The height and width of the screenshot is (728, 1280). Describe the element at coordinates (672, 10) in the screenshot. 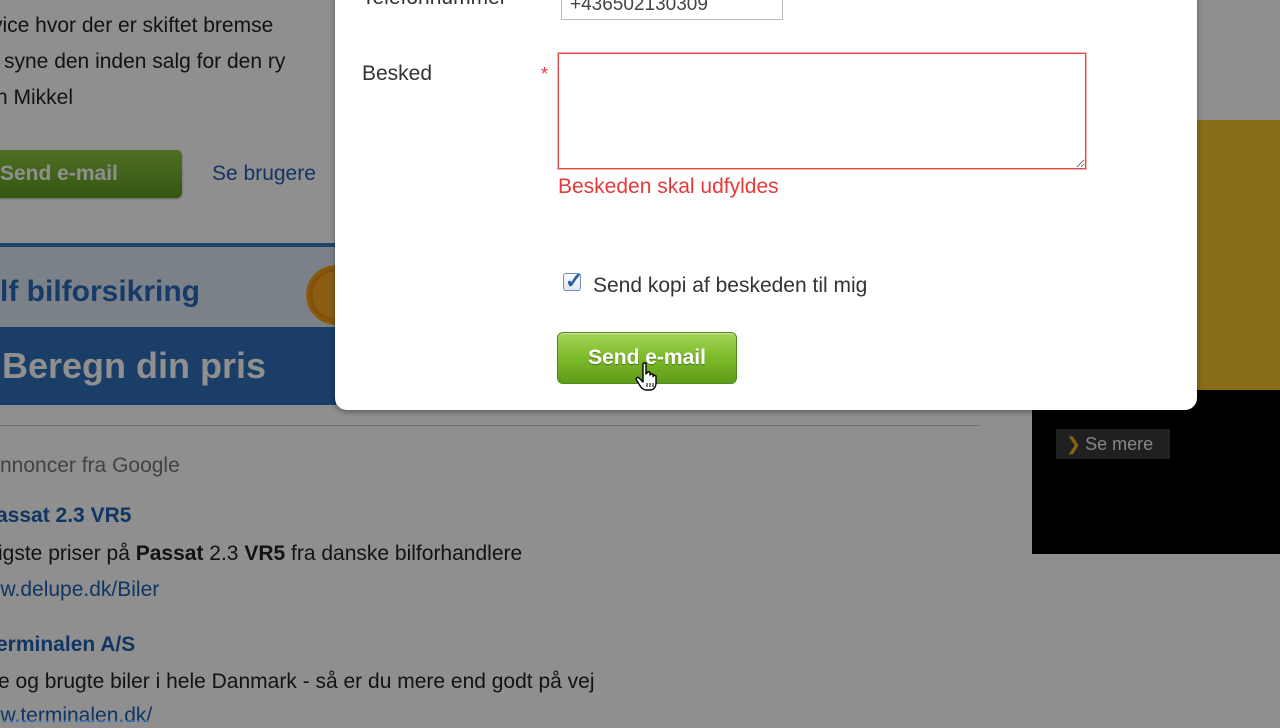

I see `phone-input` at that location.